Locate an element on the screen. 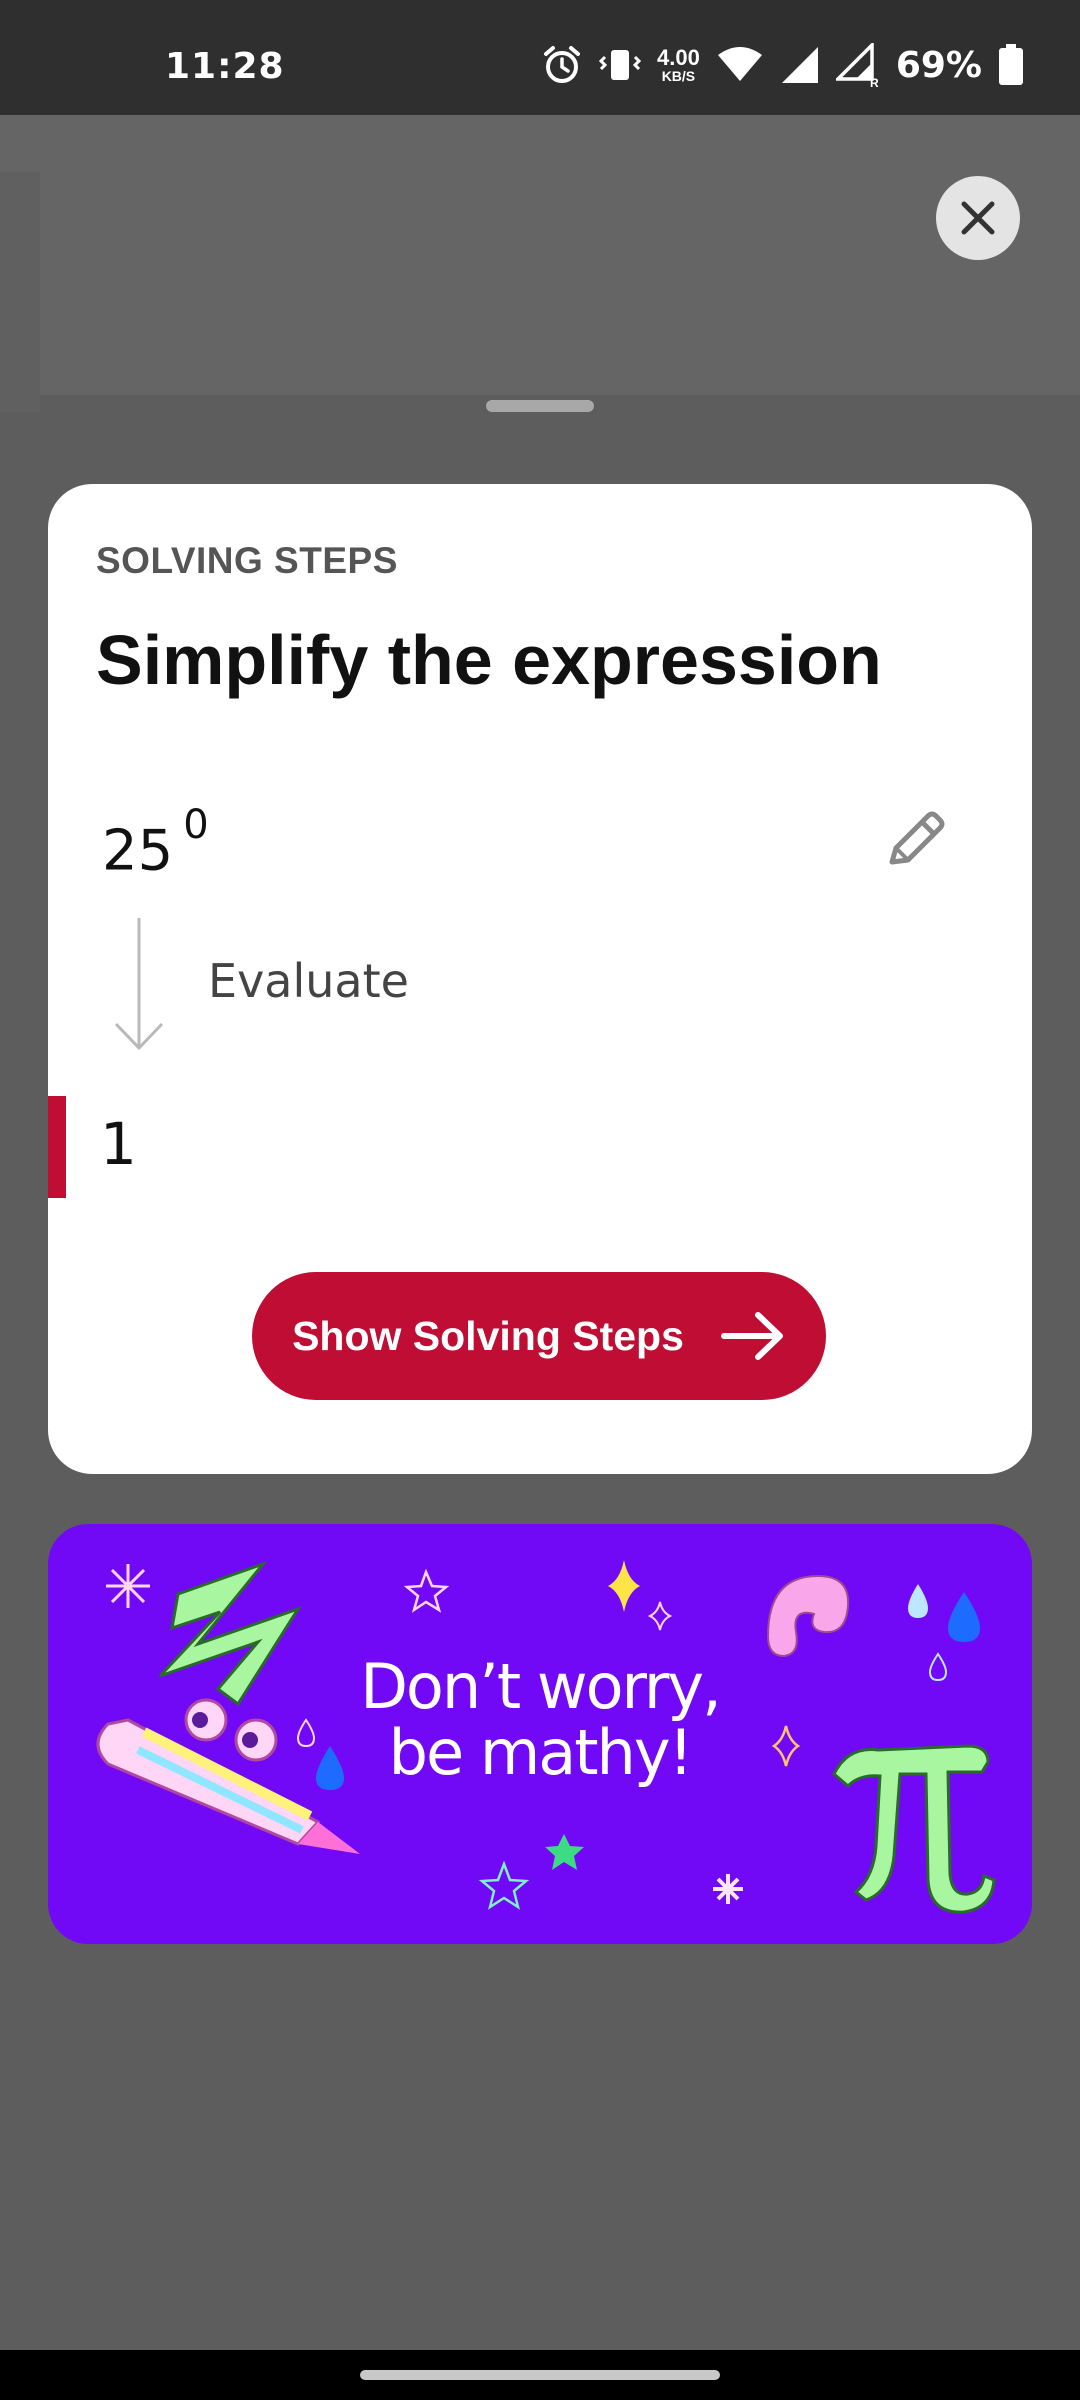 This screenshot has width=1080, height=2400. expression: 25 0 is located at coordinates (155, 843).